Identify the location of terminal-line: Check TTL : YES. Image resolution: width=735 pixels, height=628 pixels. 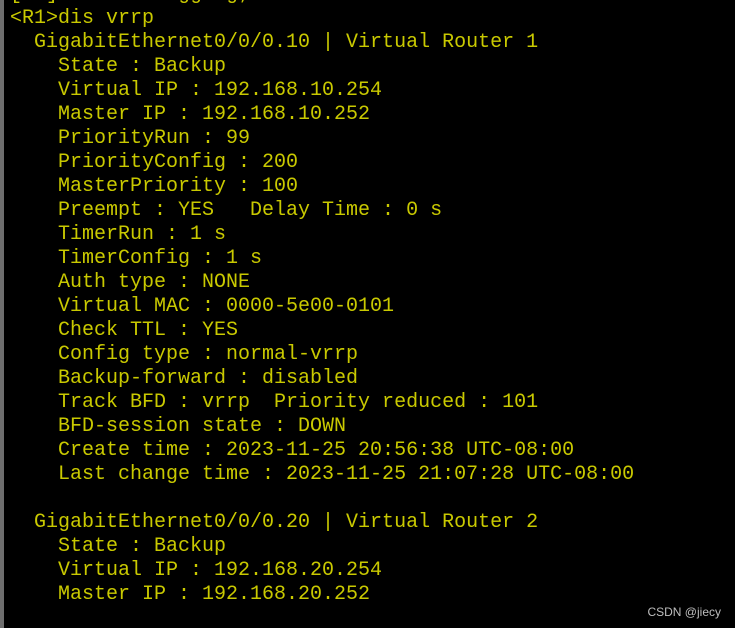
(124, 330).